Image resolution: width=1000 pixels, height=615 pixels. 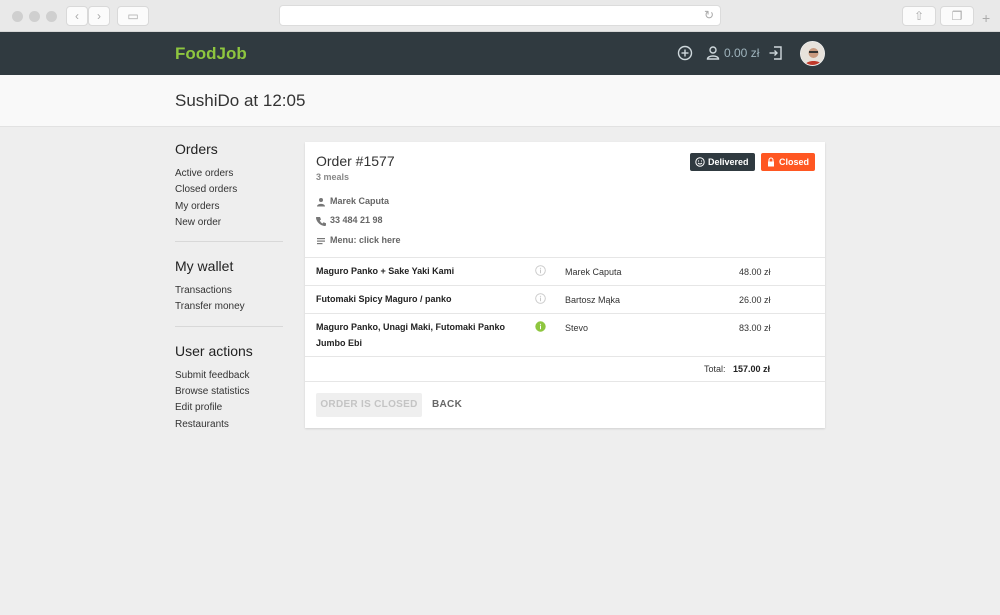 I want to click on sidebar-section-wallet-title: My wallet, so click(x=204, y=266).